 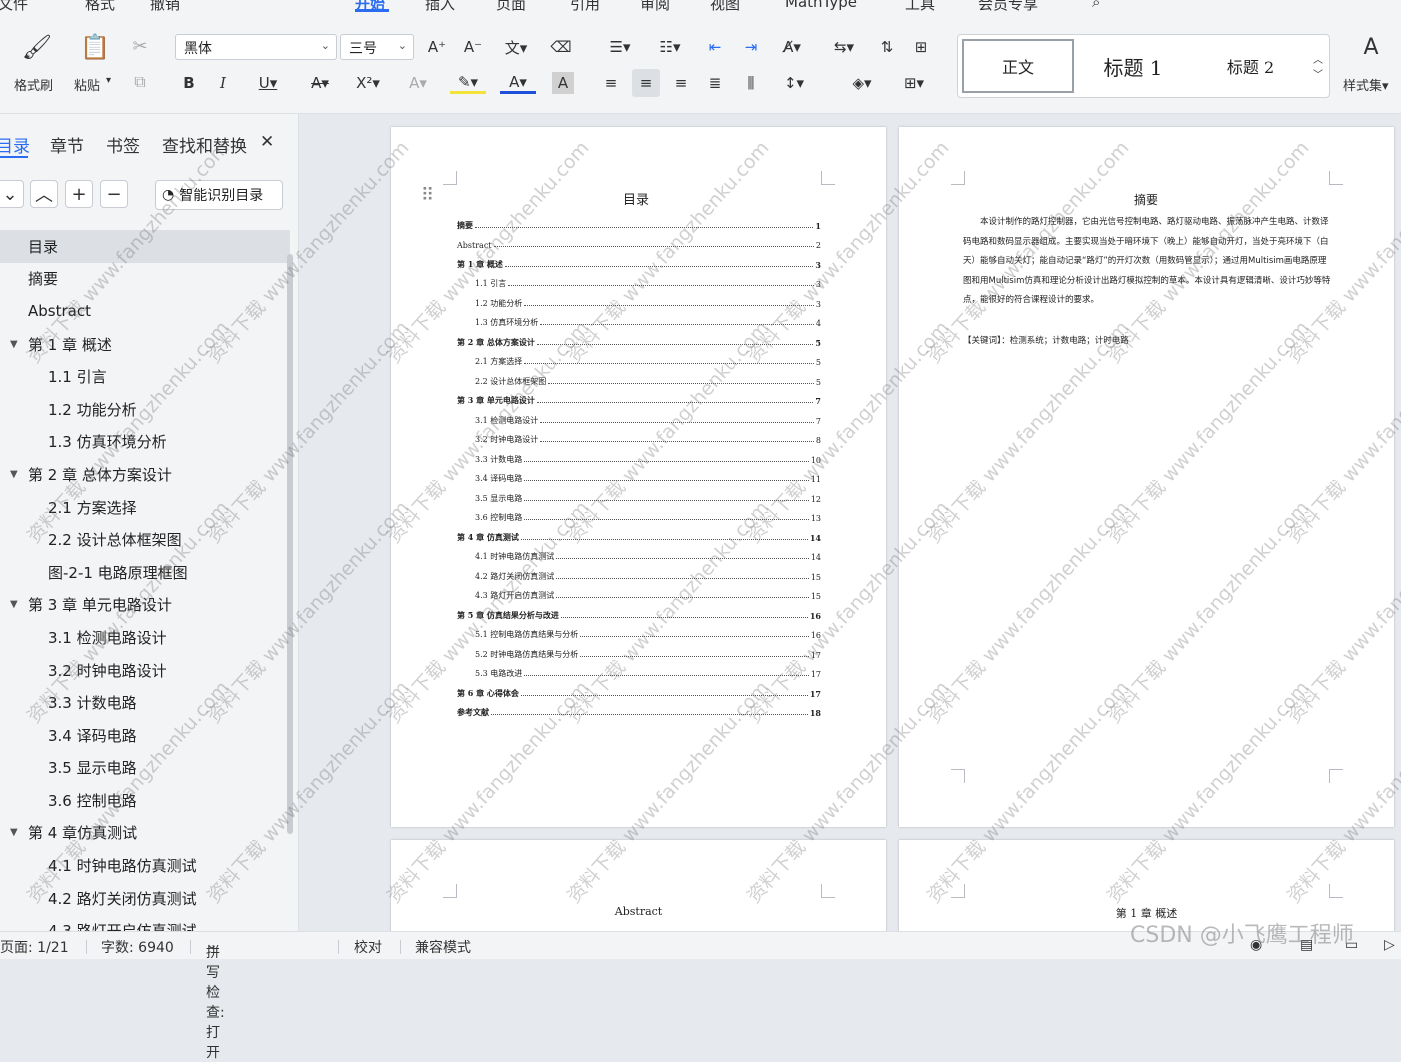 What do you see at coordinates (34, 947) in the screenshot?
I see `status-page: 页面: 1/21` at bounding box center [34, 947].